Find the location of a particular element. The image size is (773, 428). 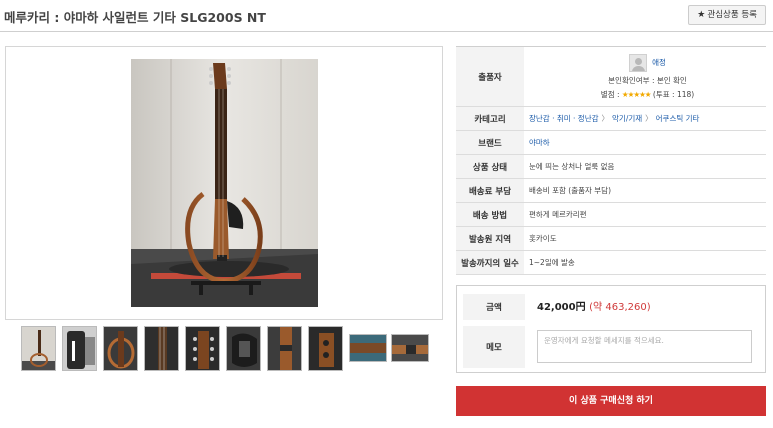

seller-name-link: 애정 is located at coordinates (659, 62).